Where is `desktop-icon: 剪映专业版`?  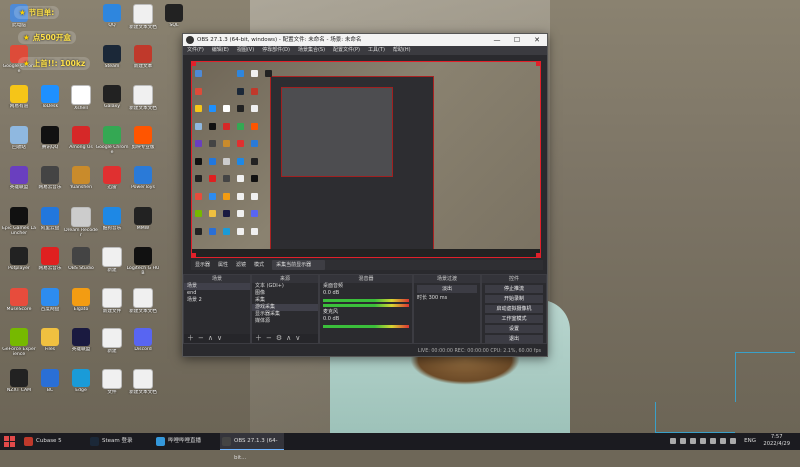 desktop-icon: 剪映专业版 is located at coordinates (143, 144).